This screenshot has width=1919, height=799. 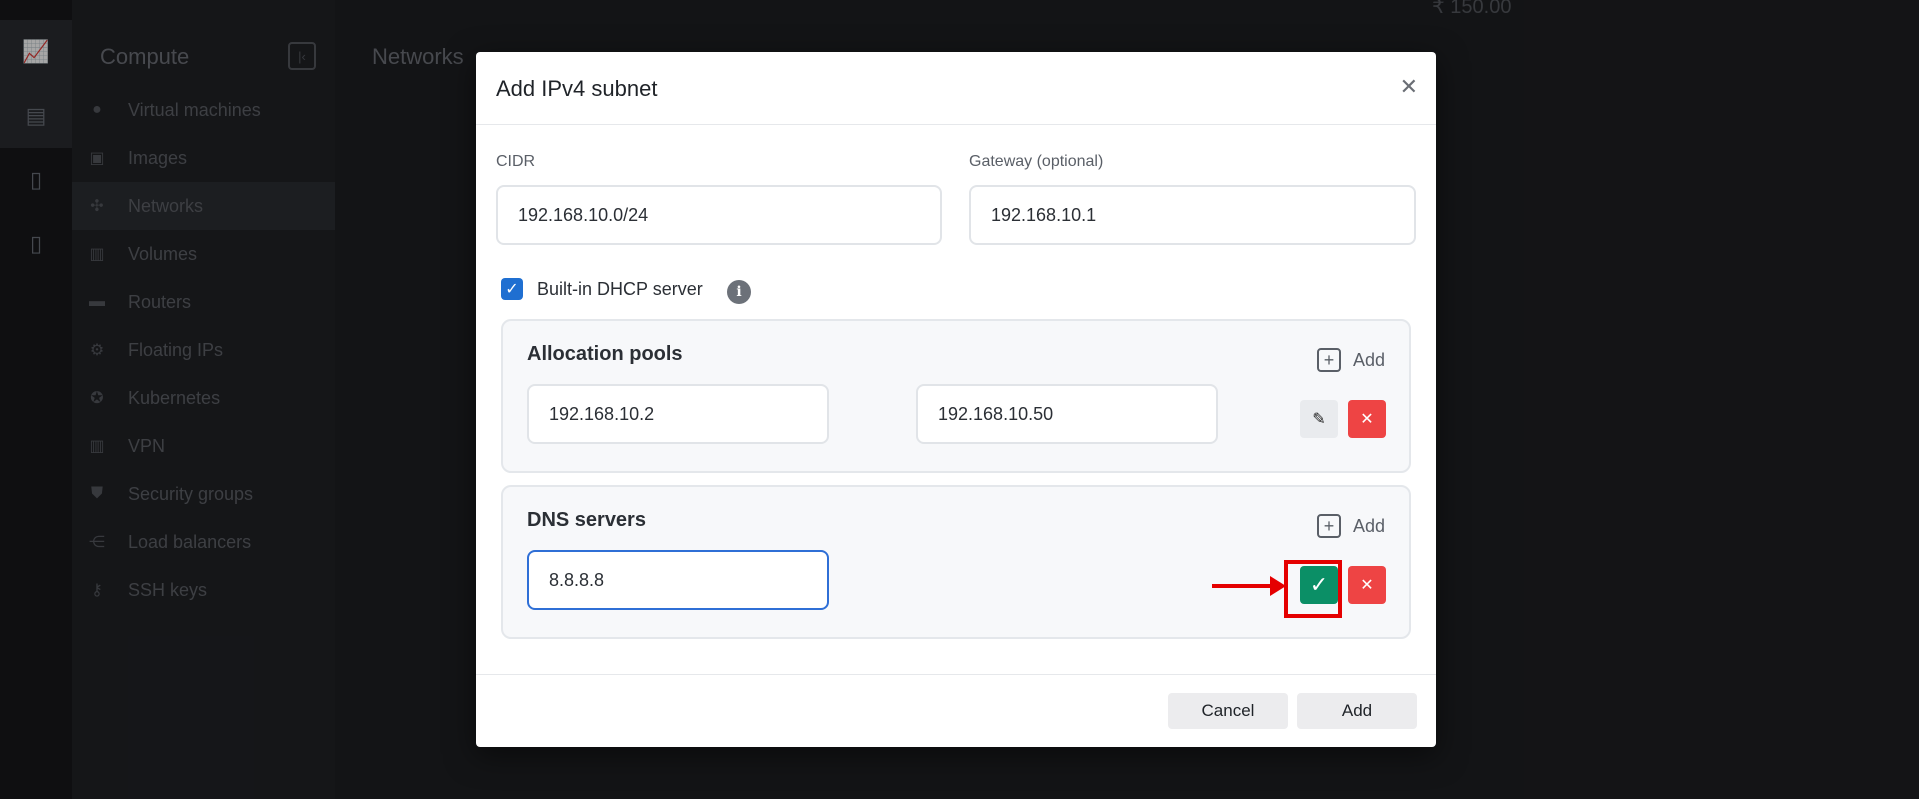 What do you see at coordinates (678, 414) in the screenshot?
I see `pool-start-input: 192.168.10.2` at bounding box center [678, 414].